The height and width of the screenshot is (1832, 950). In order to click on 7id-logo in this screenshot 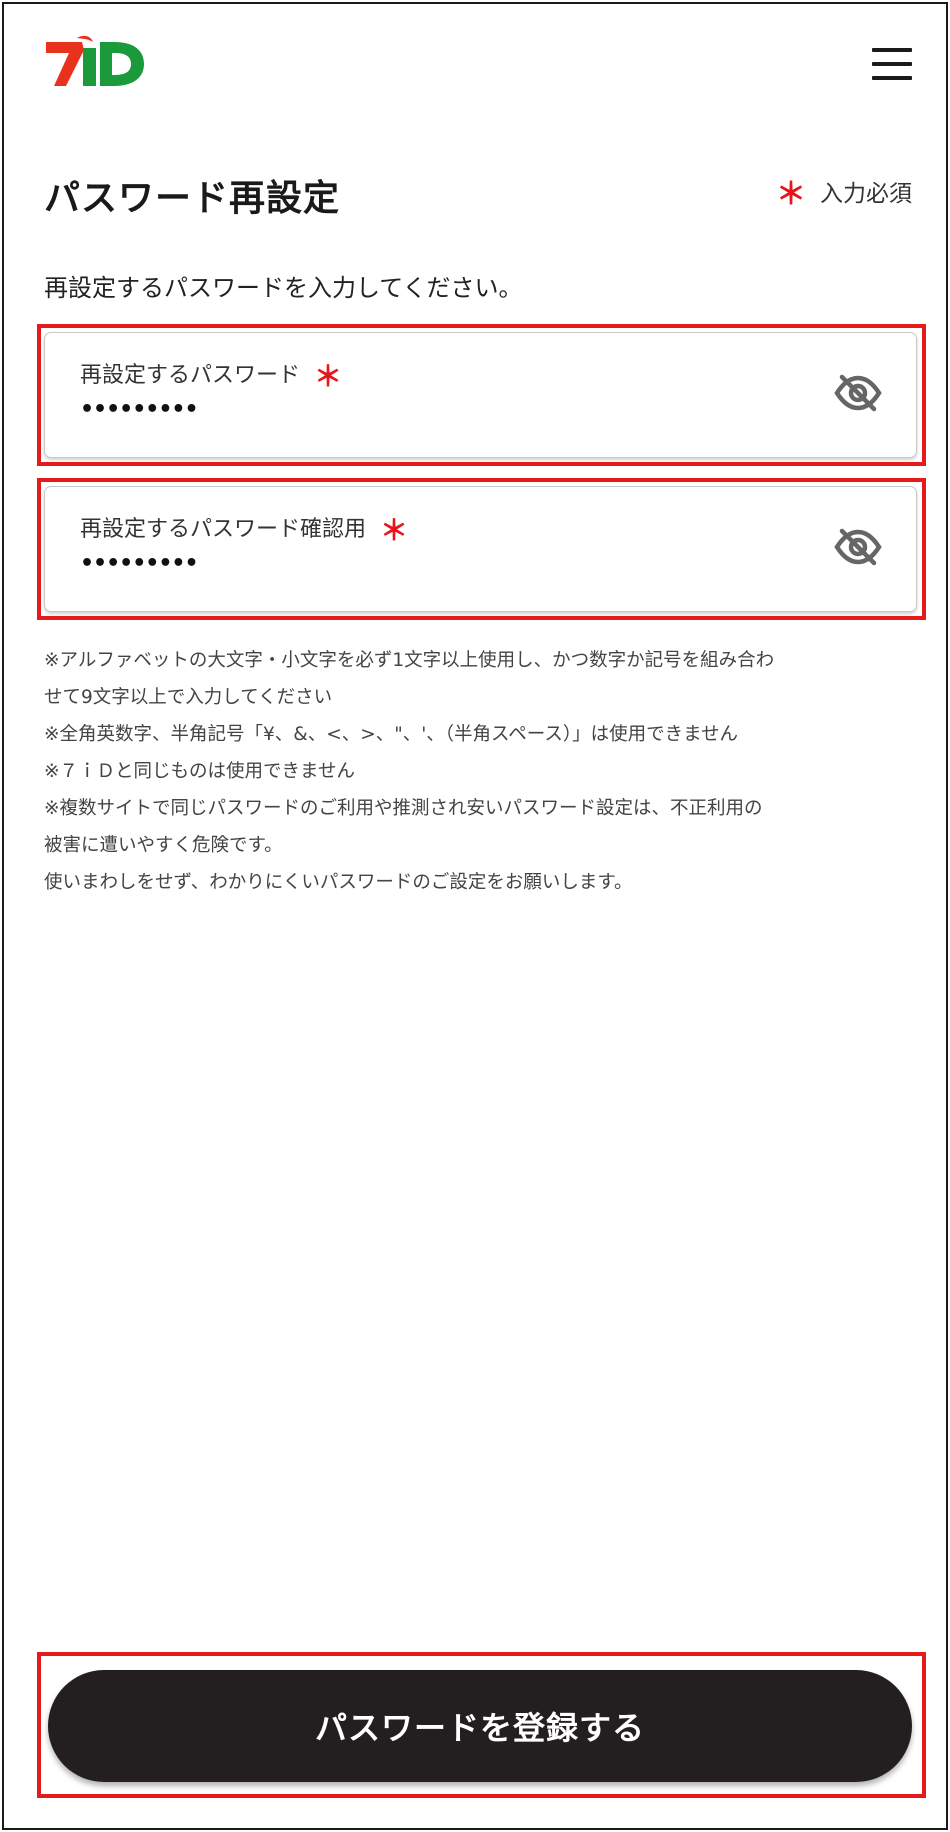, I will do `click(95, 60)`.